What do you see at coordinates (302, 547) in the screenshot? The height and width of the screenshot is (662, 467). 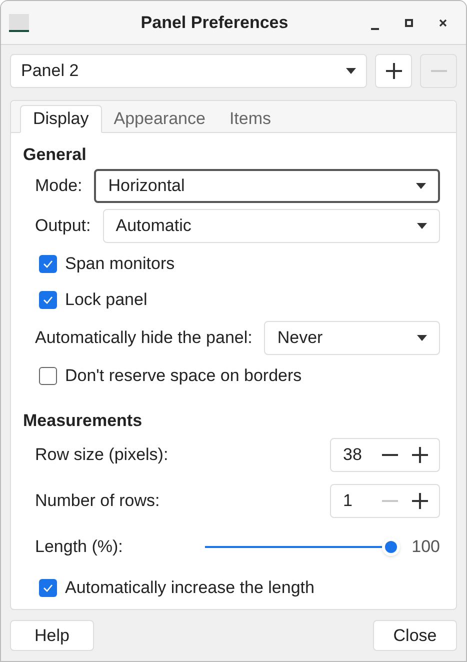 I see `slider` at bounding box center [302, 547].